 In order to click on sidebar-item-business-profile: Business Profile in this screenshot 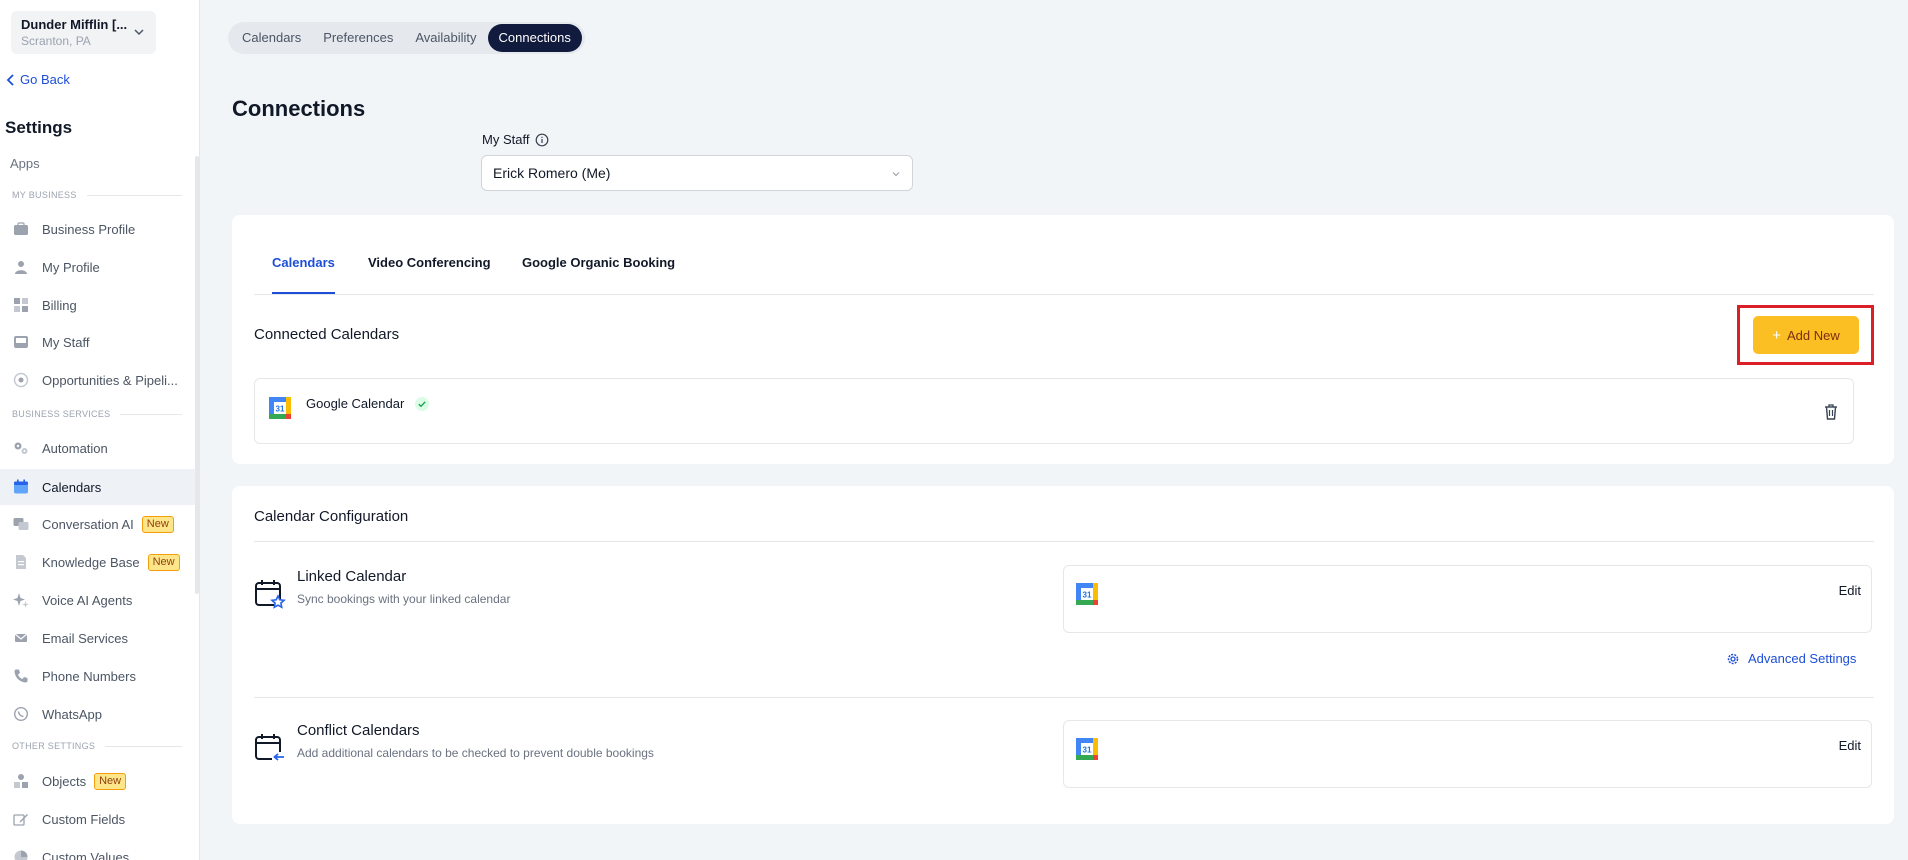, I will do `click(97, 229)`.